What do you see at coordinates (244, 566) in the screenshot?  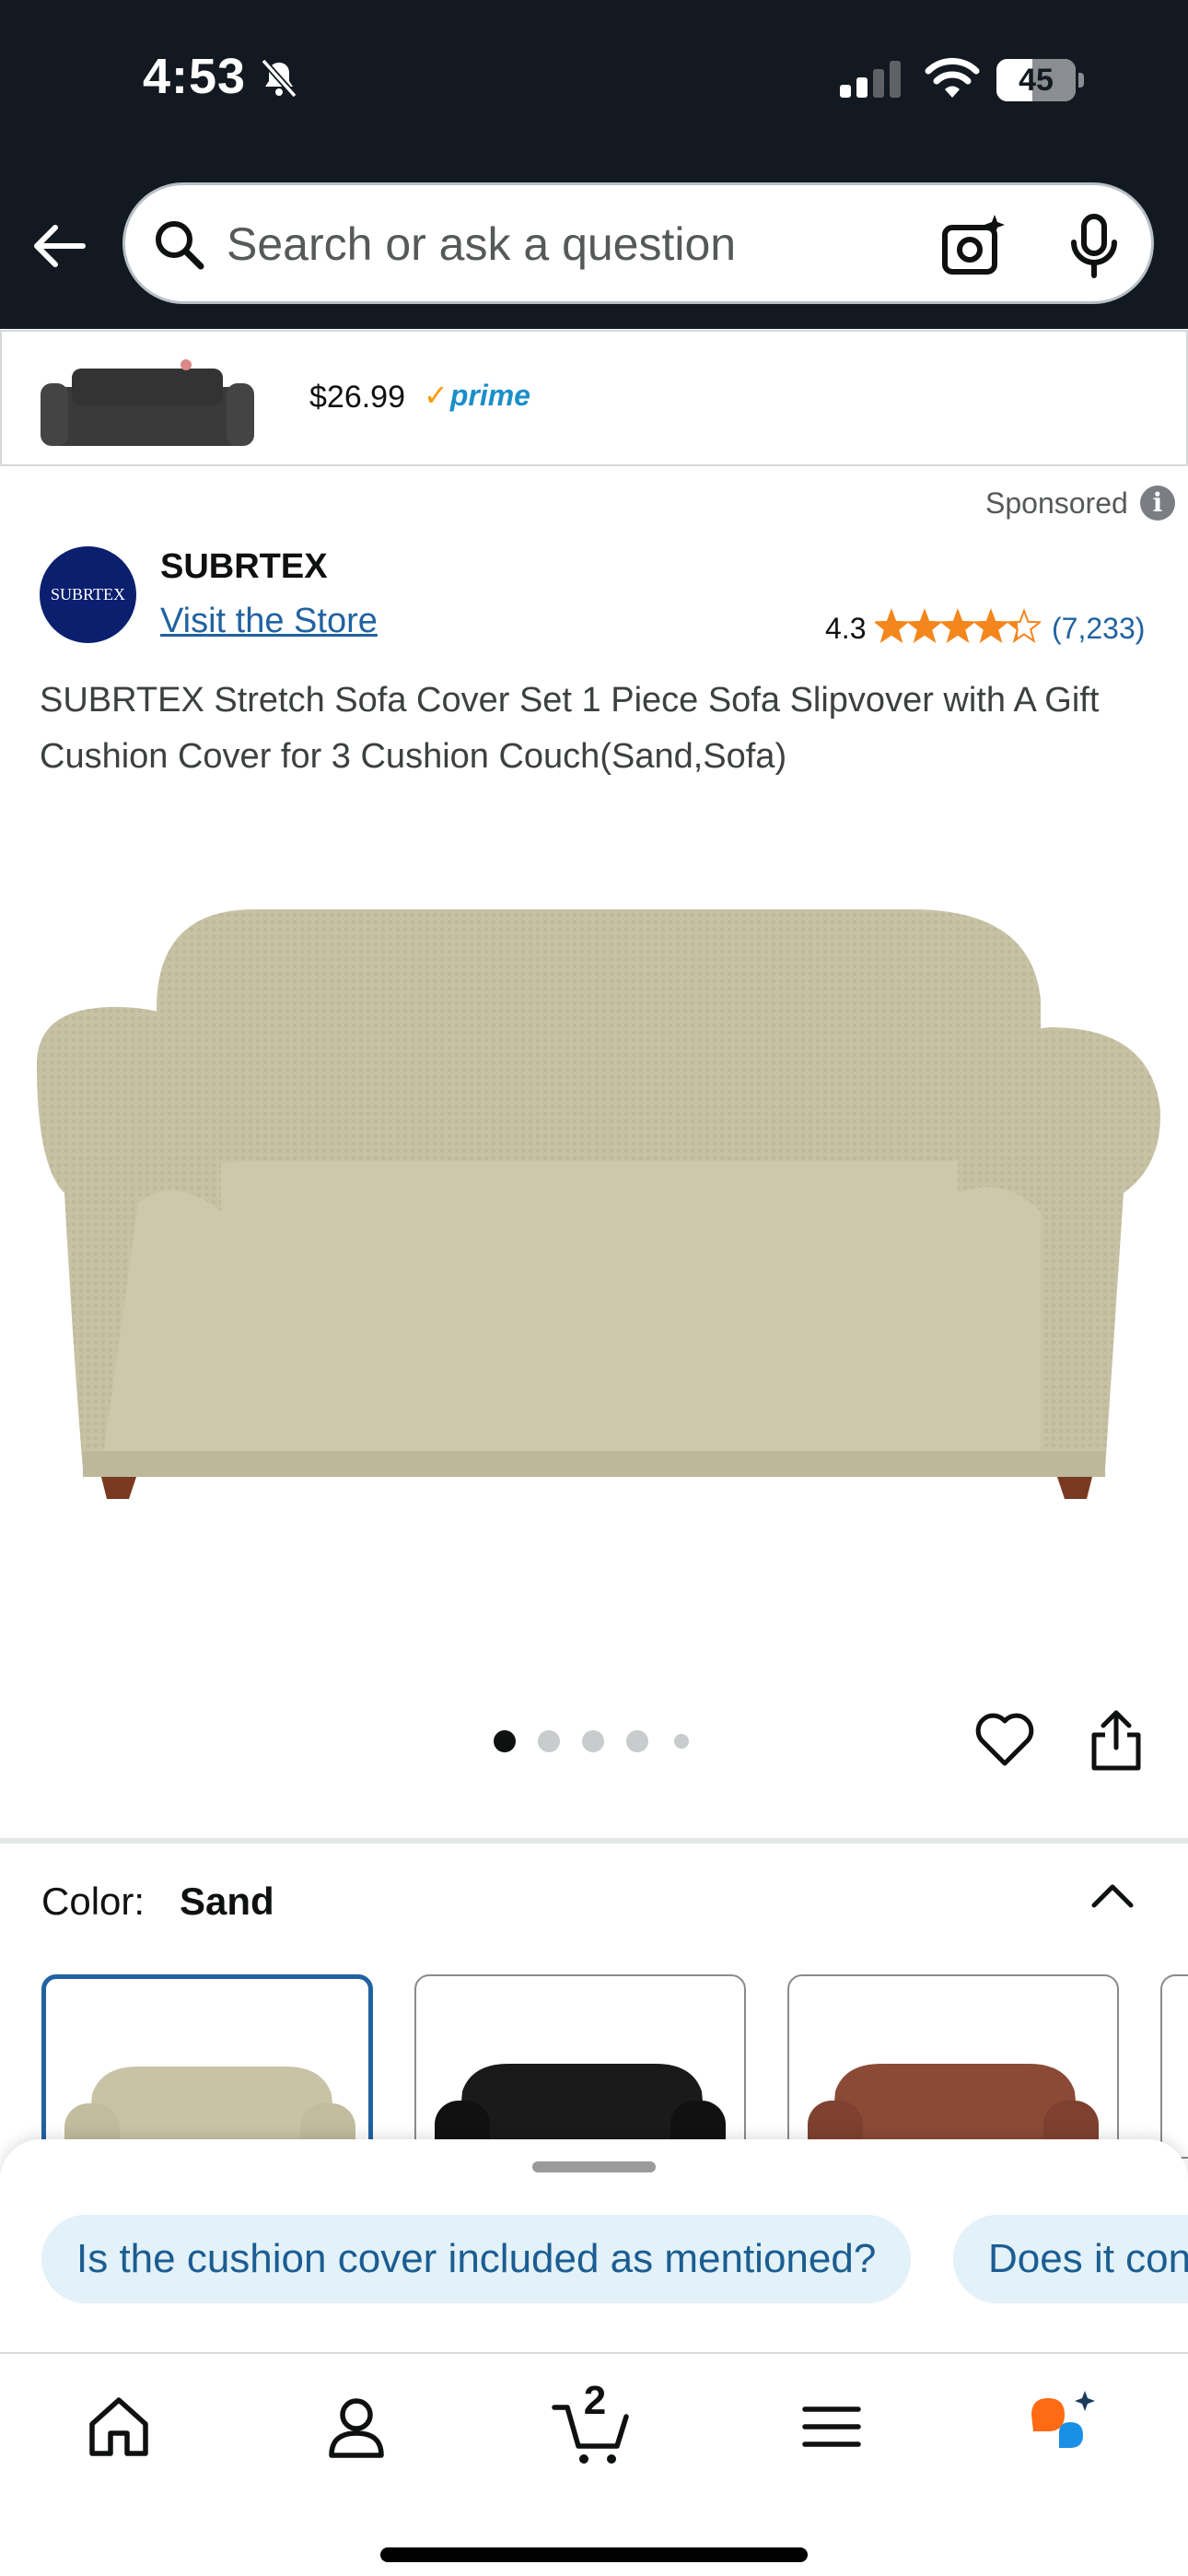 I see `brand-name: SUBRTEX` at bounding box center [244, 566].